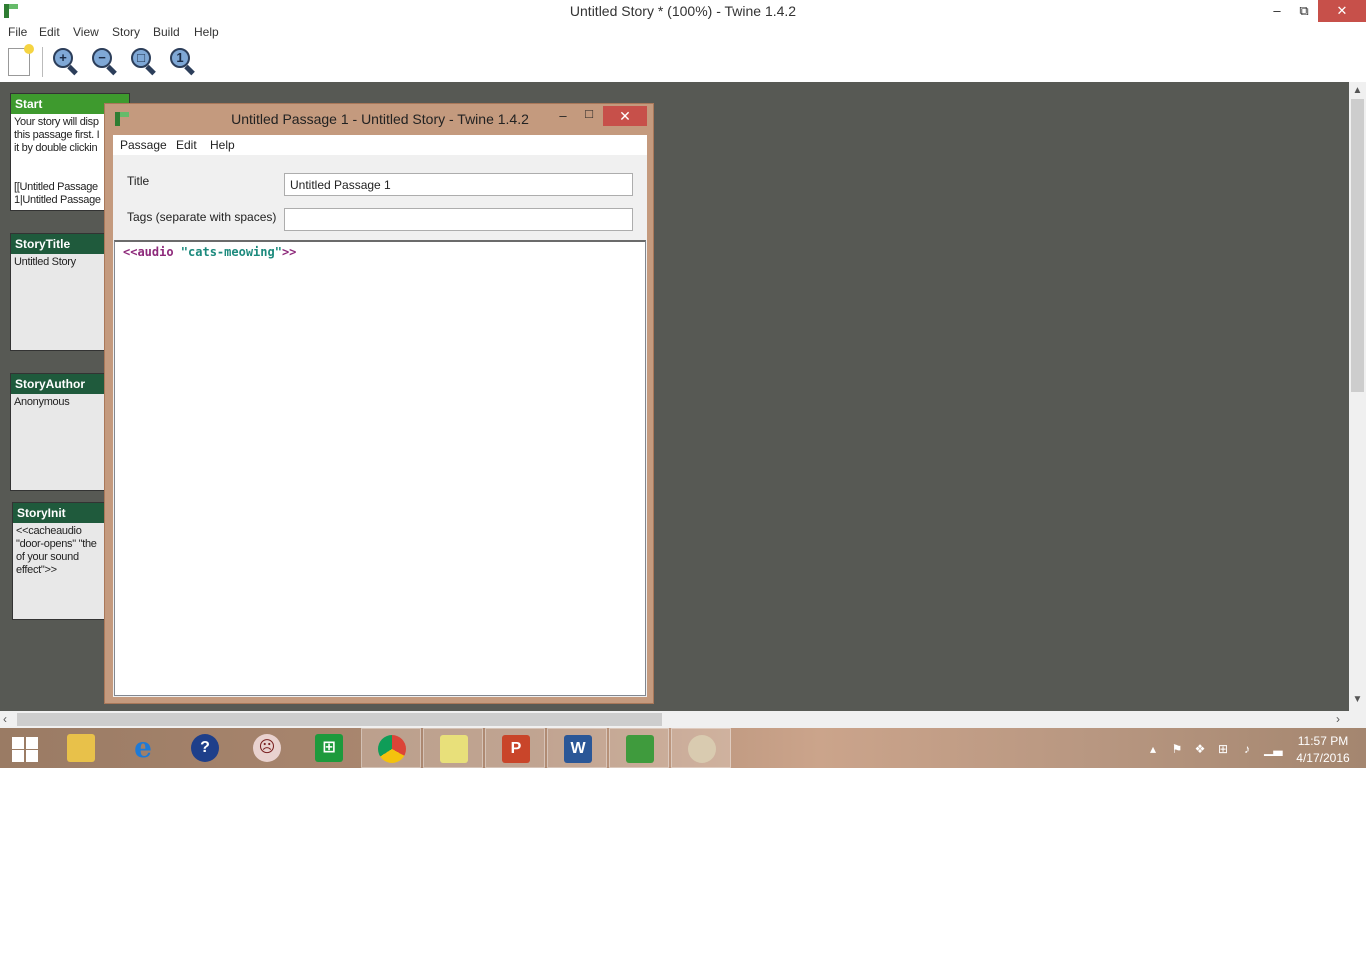  I want to click on game-character-icon: ☹, so click(267, 748).